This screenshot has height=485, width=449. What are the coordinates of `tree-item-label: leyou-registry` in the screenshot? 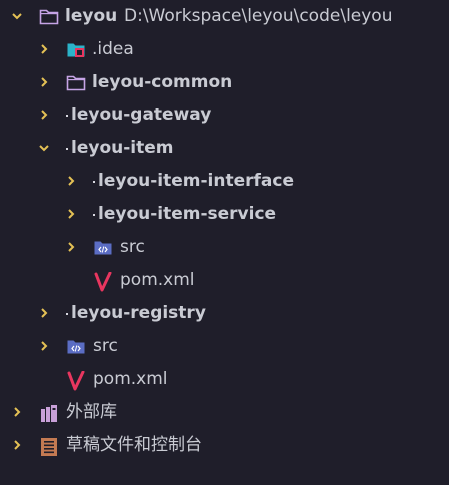 It's located at (138, 313).